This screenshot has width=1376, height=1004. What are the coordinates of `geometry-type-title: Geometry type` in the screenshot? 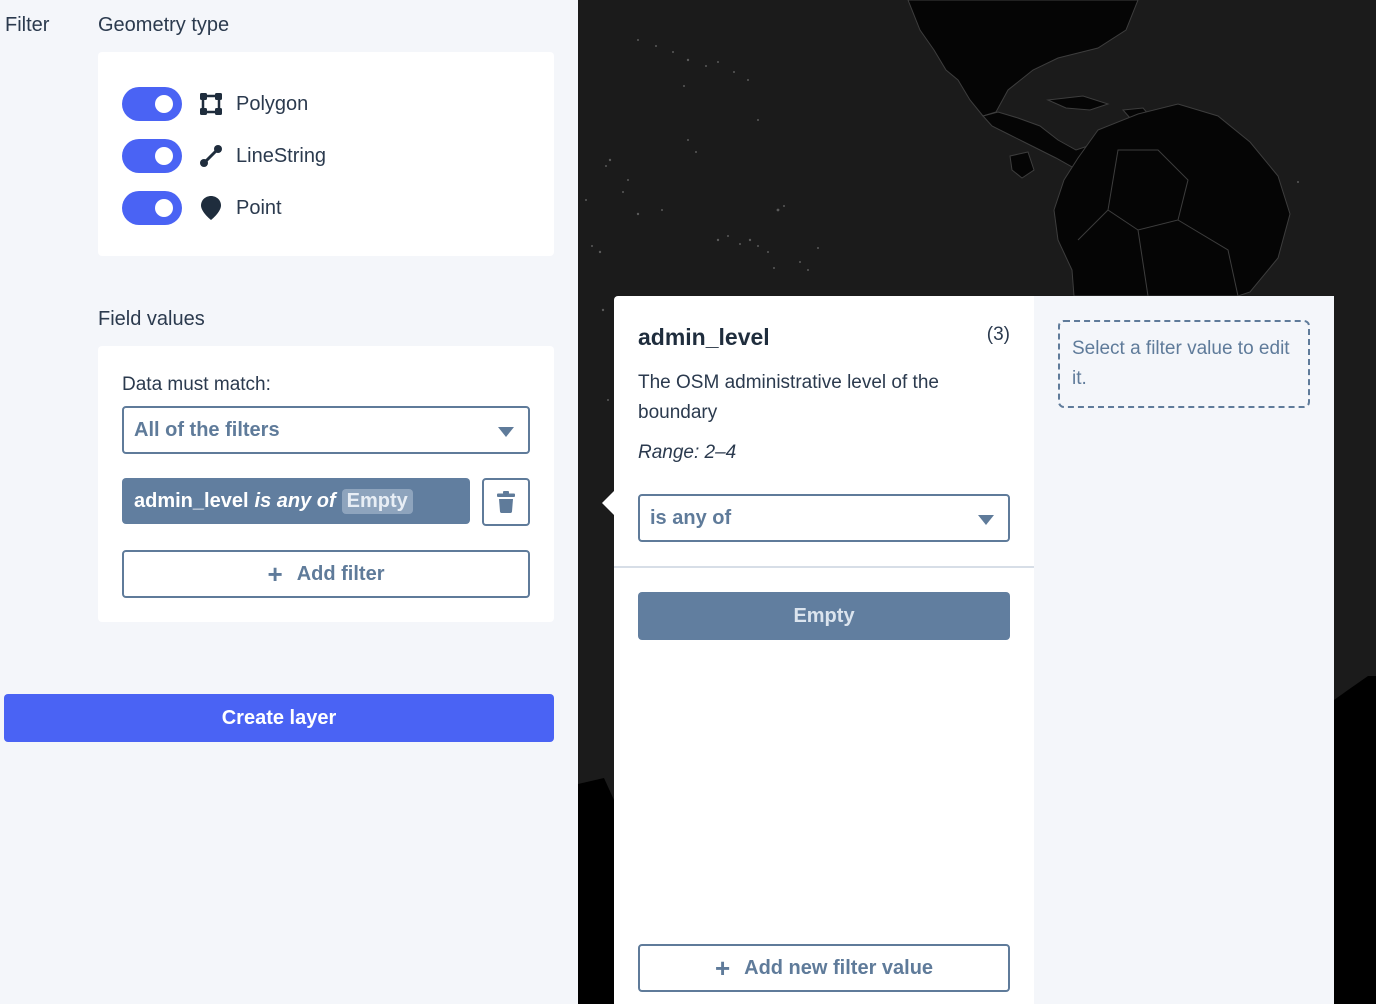 It's located at (164, 25).